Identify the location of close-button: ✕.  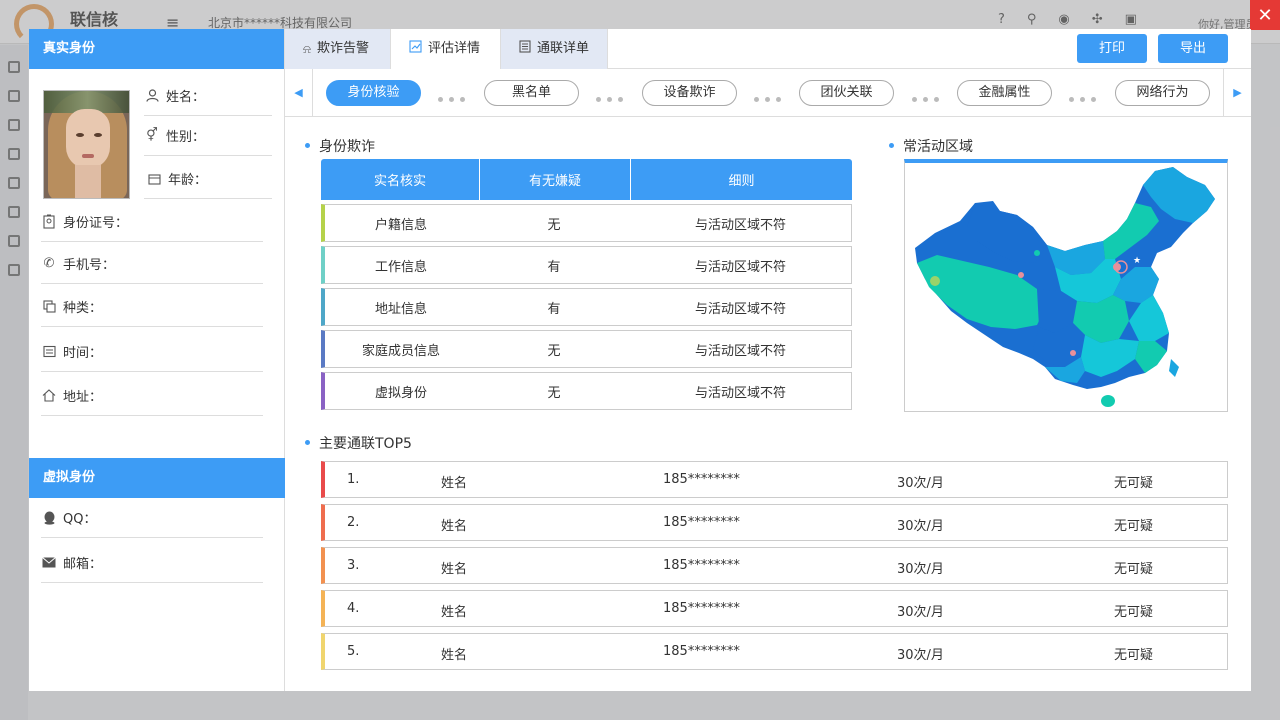
(1265, 15).